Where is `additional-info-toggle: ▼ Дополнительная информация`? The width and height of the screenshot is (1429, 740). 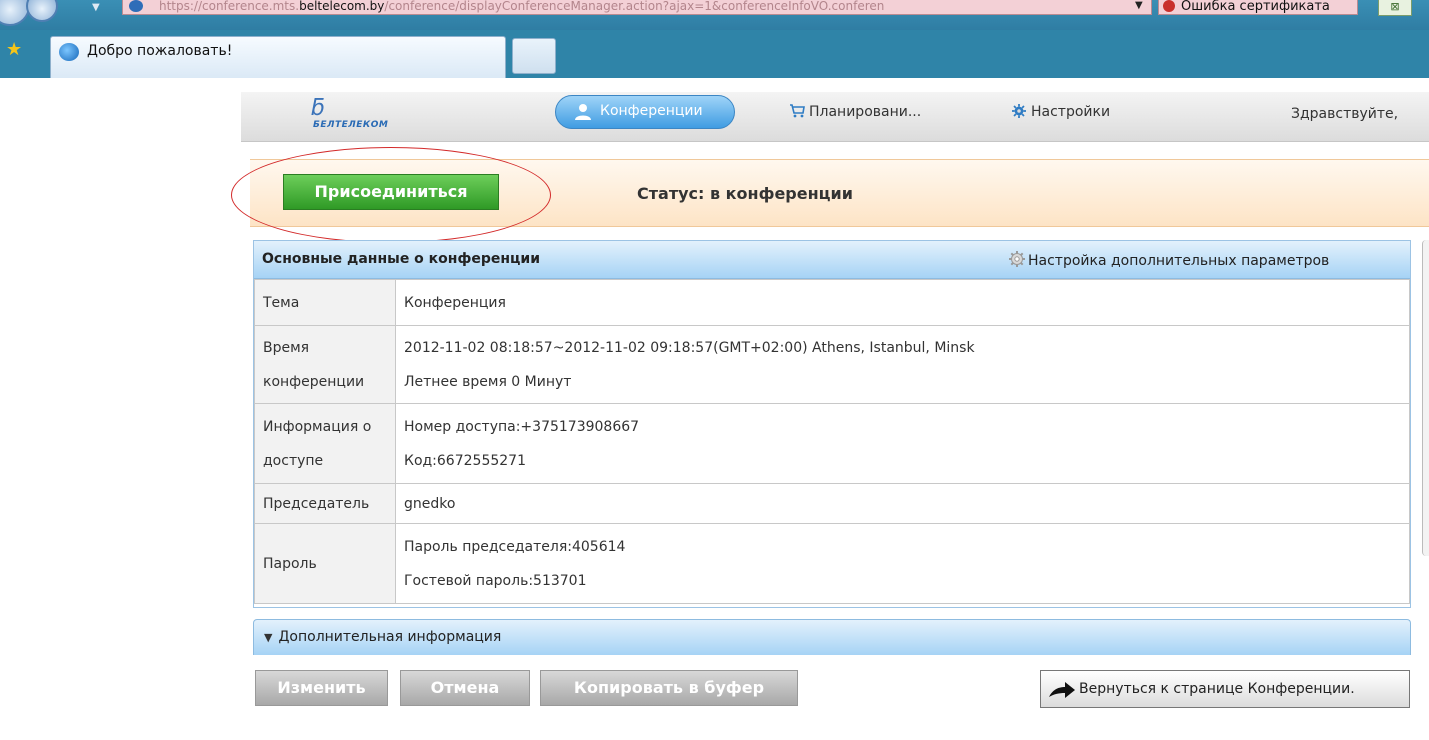
additional-info-toggle: ▼ Дополнительная информация is located at coordinates (832, 637).